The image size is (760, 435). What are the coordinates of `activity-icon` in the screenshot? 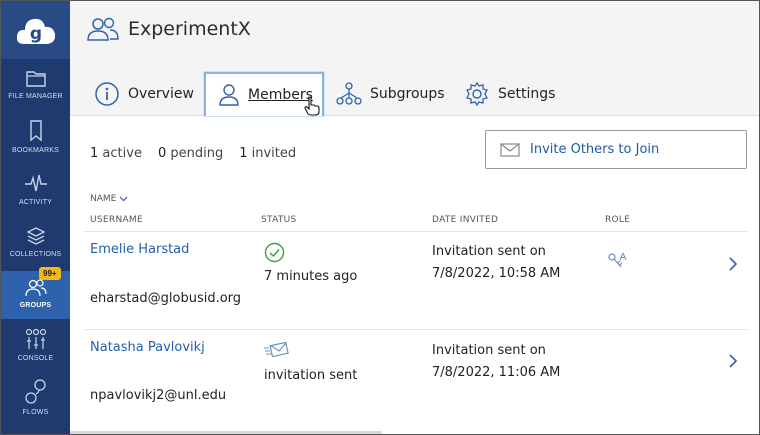 It's located at (35, 183).